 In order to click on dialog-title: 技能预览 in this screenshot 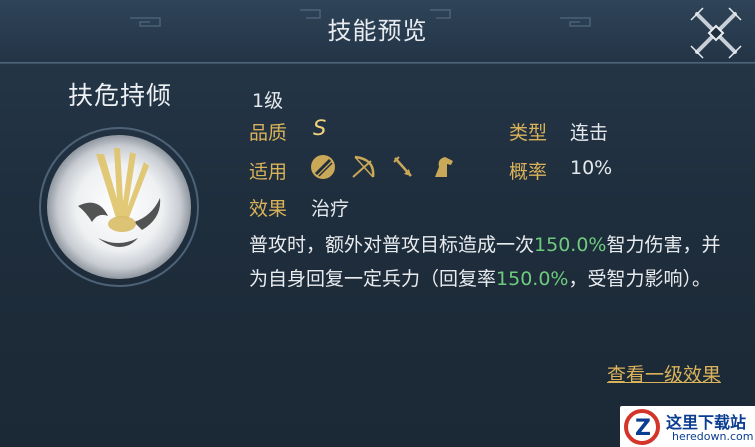, I will do `click(377, 31)`.